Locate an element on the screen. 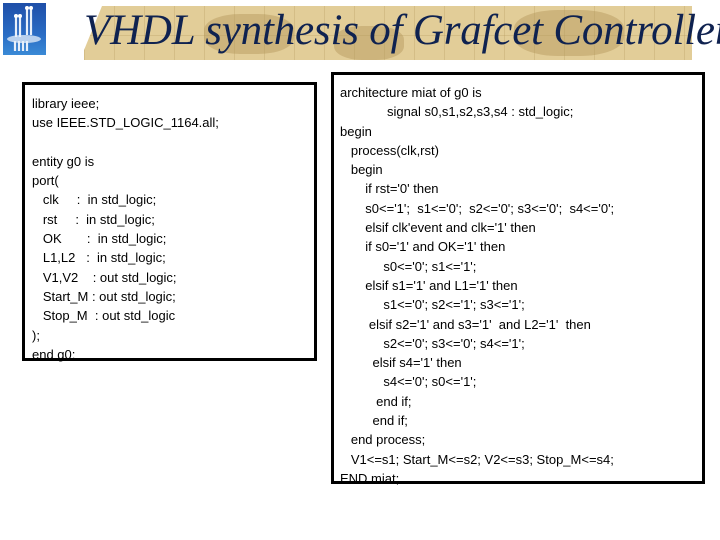 The height and width of the screenshot is (540, 720). code-line: V1<=s1; Start_M<=s2; V2<=s3; Stop_M<=s4; is located at coordinates (477, 459).